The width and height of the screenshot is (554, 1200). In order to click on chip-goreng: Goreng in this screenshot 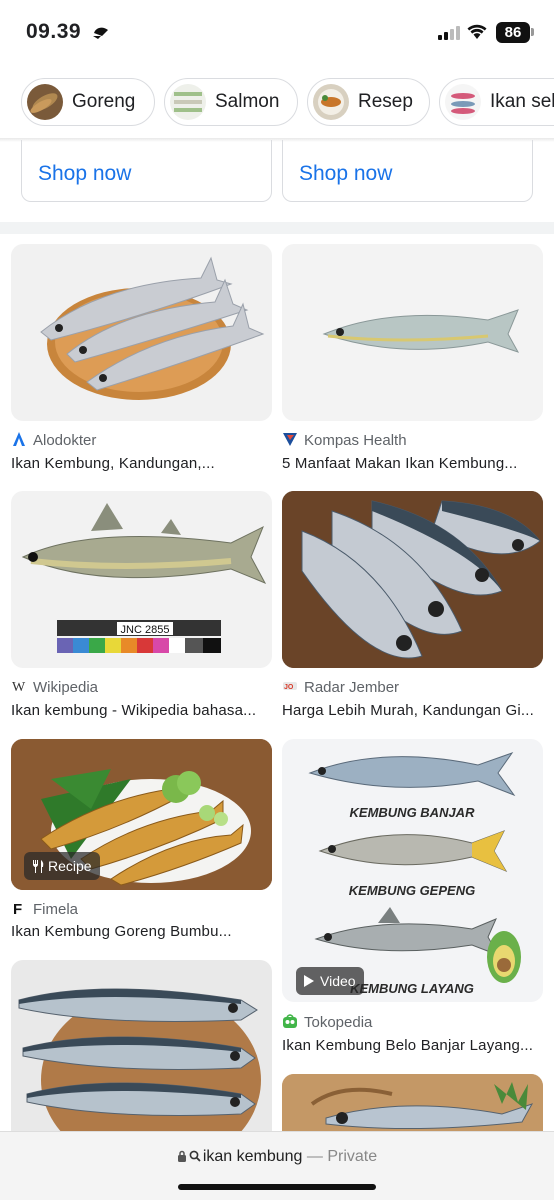, I will do `click(88, 102)`.